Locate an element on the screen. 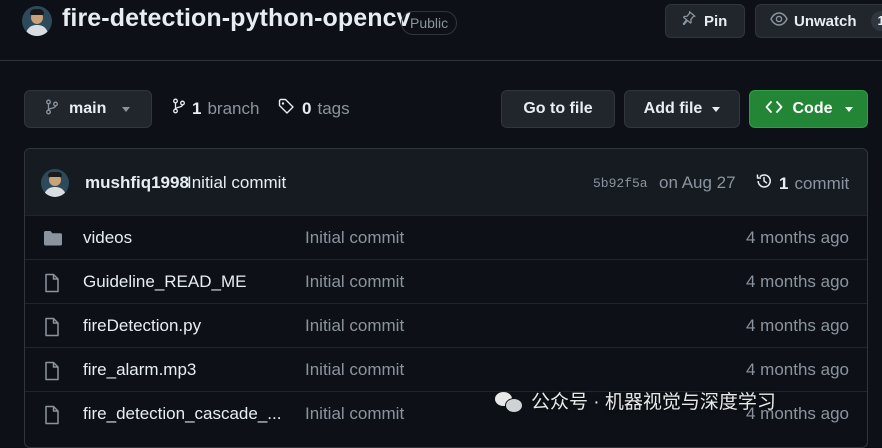 This screenshot has width=882, height=448. tag-count: 0 is located at coordinates (307, 108).